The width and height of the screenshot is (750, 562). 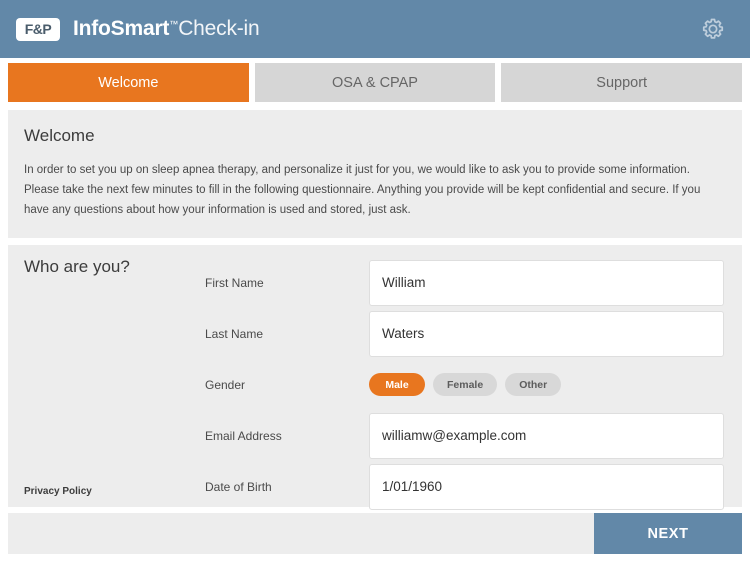 I want to click on email-input: williamw@example.com, so click(x=546, y=435).